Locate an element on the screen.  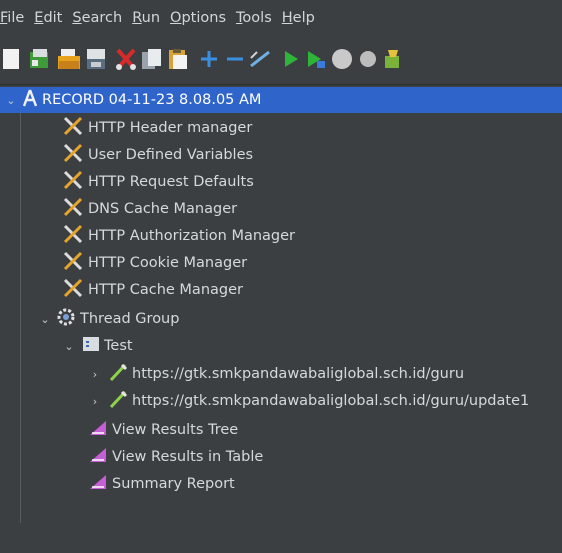
tree-item-config: HTTP Cookie Manager is located at coordinates (154, 263).